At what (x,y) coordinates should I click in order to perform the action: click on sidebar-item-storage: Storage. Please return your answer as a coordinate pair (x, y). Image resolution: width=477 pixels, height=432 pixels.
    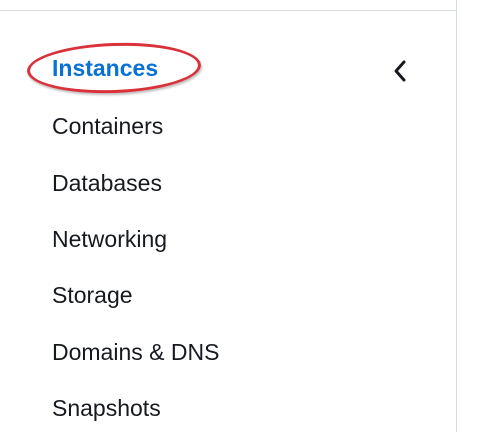
    Looking at the image, I should click on (92, 295).